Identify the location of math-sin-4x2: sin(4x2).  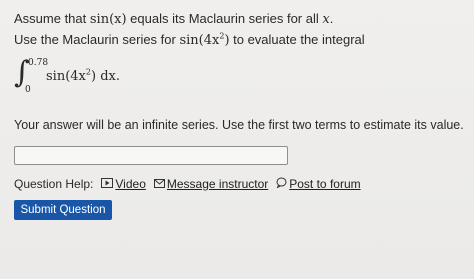
(204, 40).